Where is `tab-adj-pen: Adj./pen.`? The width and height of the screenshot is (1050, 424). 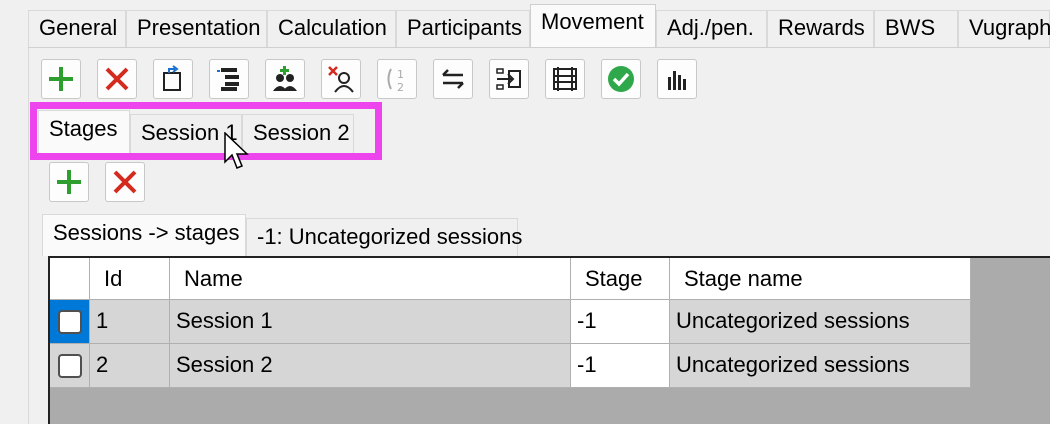 tab-adj-pen: Adj./pen. is located at coordinates (711, 29).